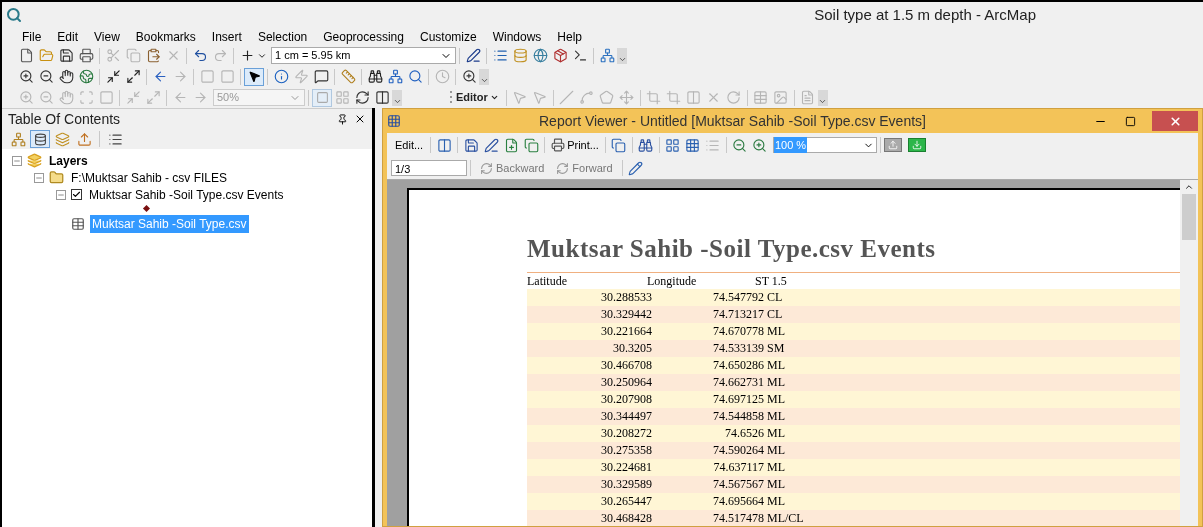  I want to click on list-by-source-icon, so click(40, 139).